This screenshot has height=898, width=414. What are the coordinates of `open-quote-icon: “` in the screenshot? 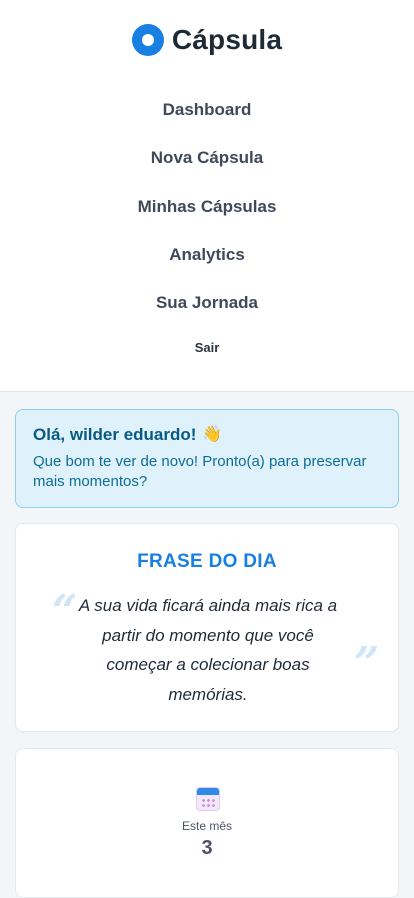 It's located at (65, 611).